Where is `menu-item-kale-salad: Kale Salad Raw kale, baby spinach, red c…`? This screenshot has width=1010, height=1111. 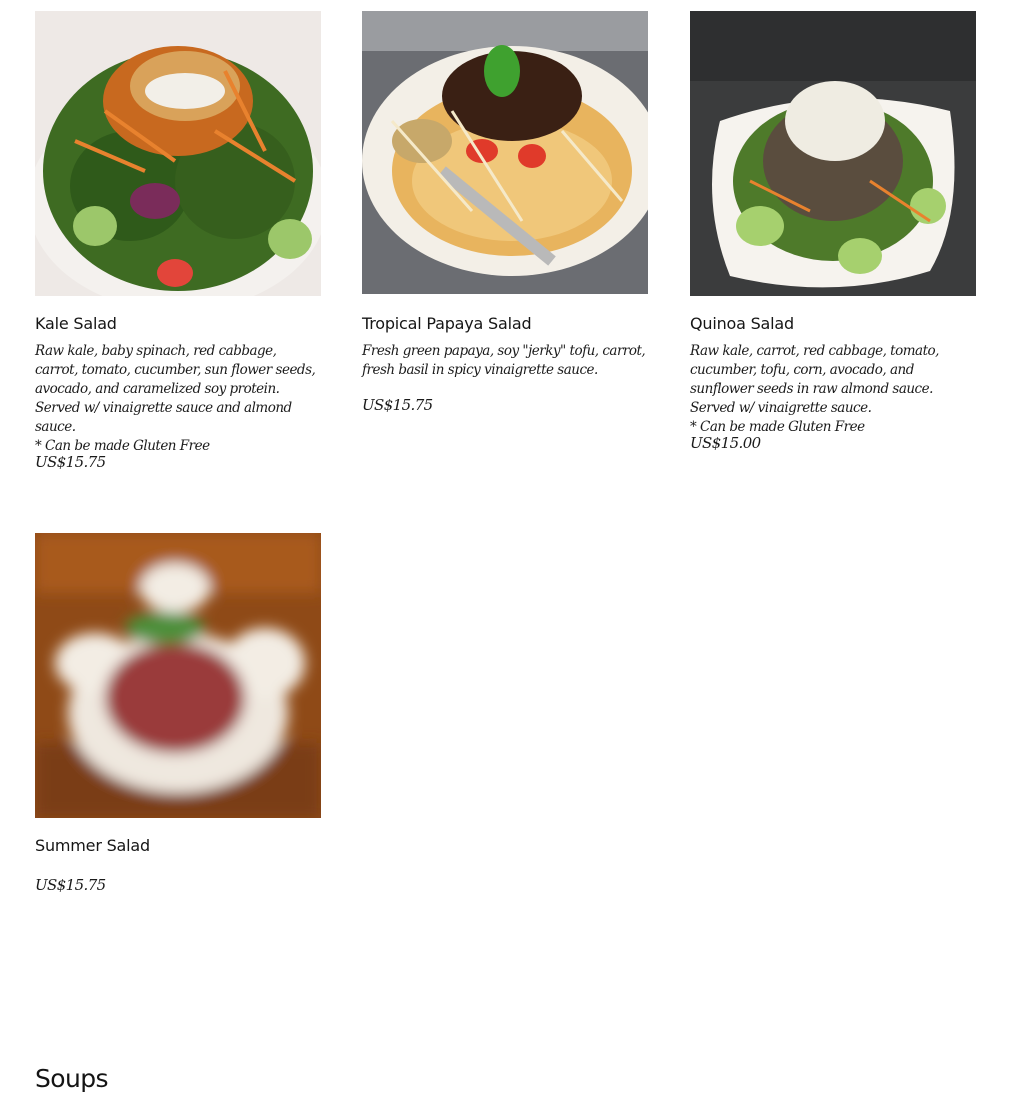 menu-item-kale-salad: Kale Salad Raw kale, baby spinach, red c… is located at coordinates (178, 241).